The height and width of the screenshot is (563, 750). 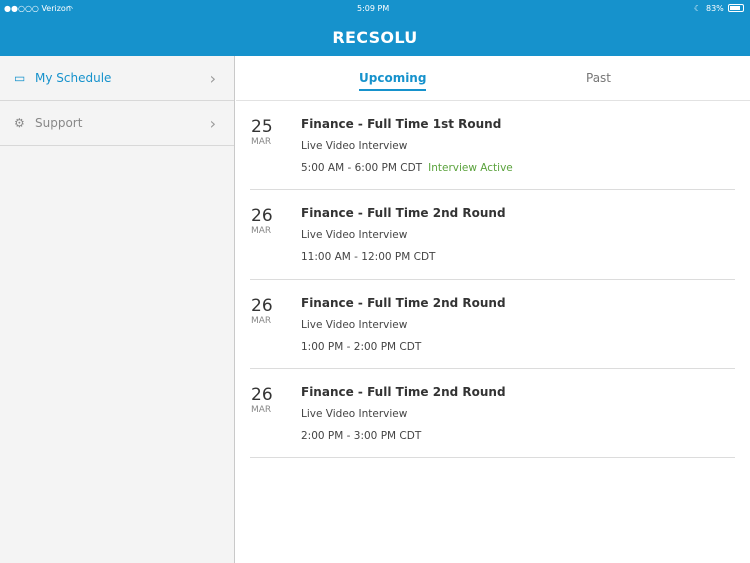 I want to click on app-header: ●●○○○ Verizon ◠ 5:09 PM ☾ 83% RECSOLU, so click(x=375, y=28).